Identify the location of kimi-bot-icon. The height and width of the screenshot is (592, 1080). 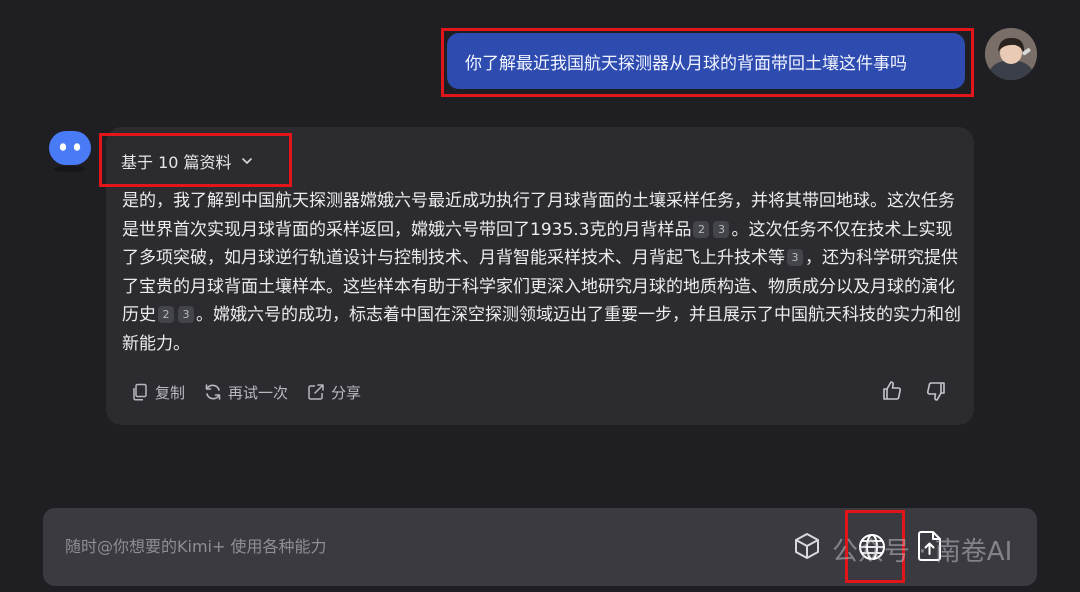
(70, 151).